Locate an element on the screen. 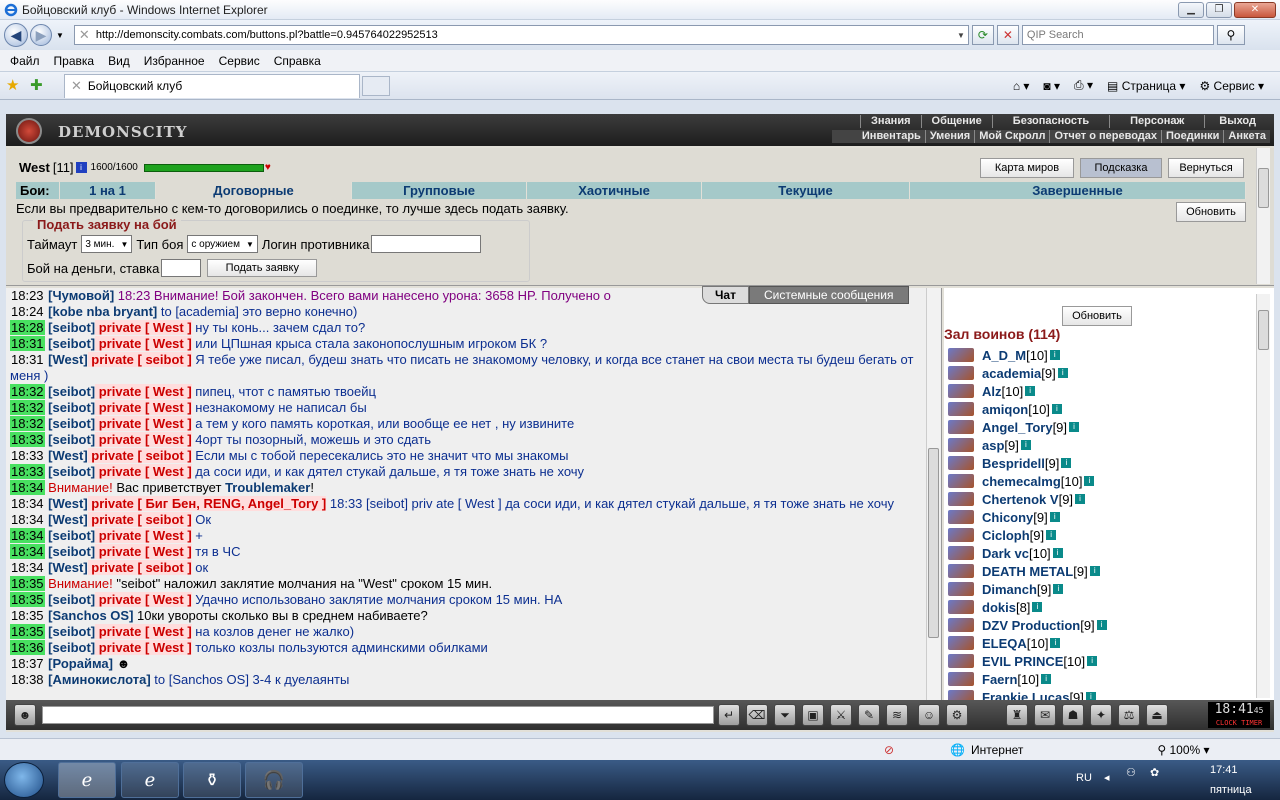 This screenshot has width=1280, height=800. warrior-row: Dark vc [10] i is located at coordinates (1098, 553).